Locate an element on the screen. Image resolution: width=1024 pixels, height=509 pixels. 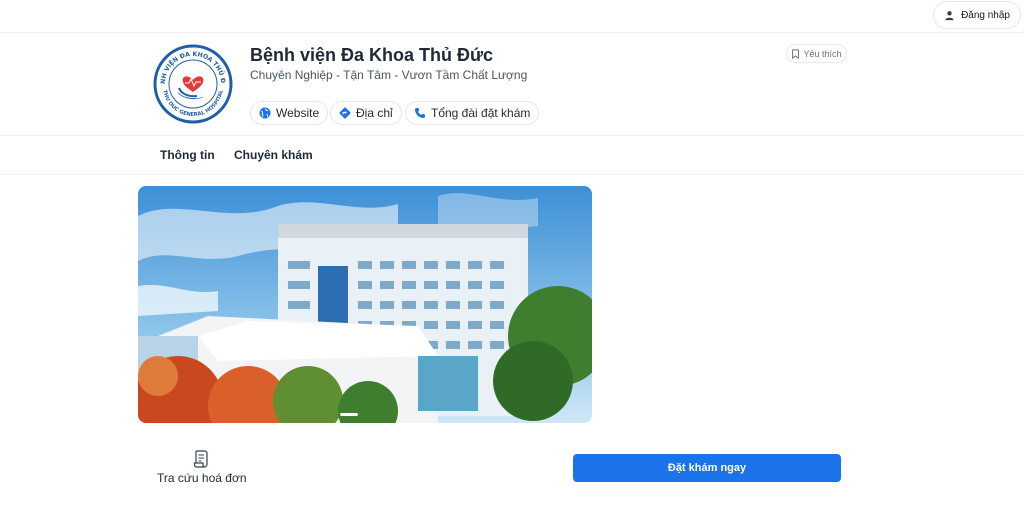
invoice-lookup: Tra cứu hoá đơn is located at coordinates (200, 468).